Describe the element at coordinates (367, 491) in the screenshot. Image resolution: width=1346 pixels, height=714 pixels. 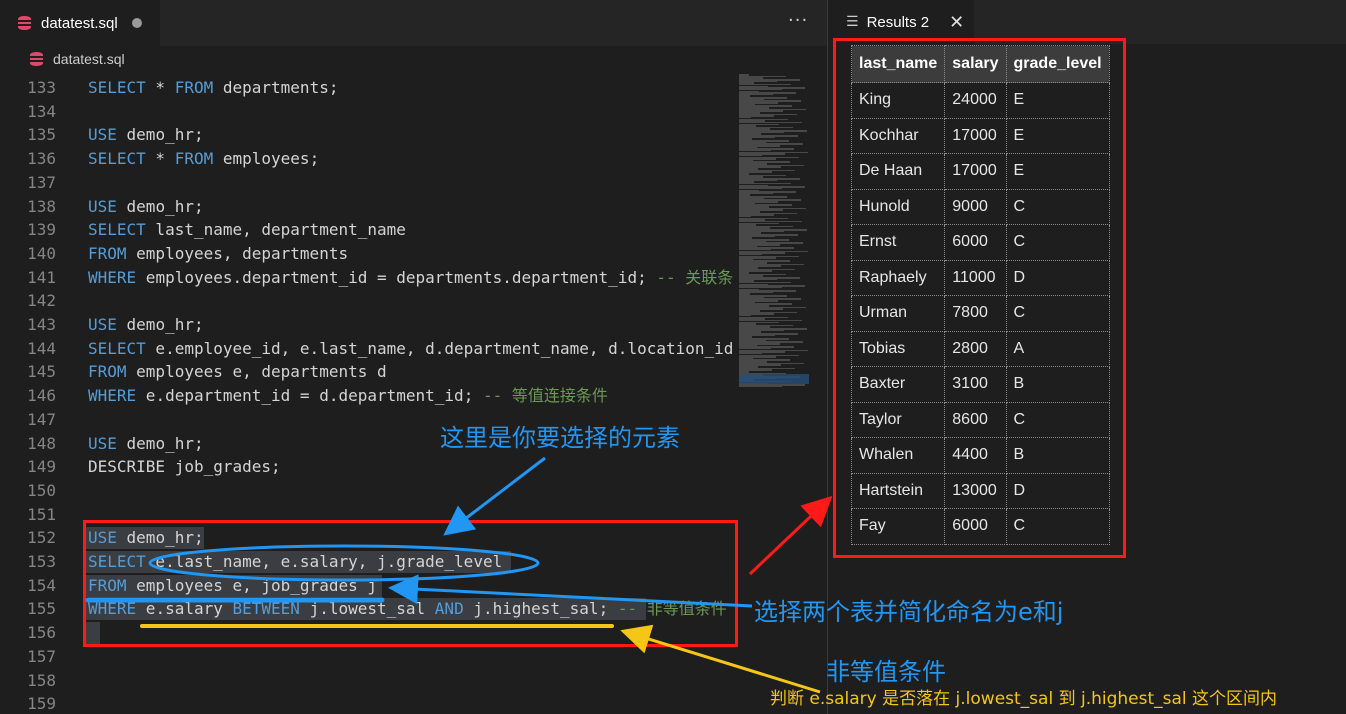
I see `code-line: 150` at that location.